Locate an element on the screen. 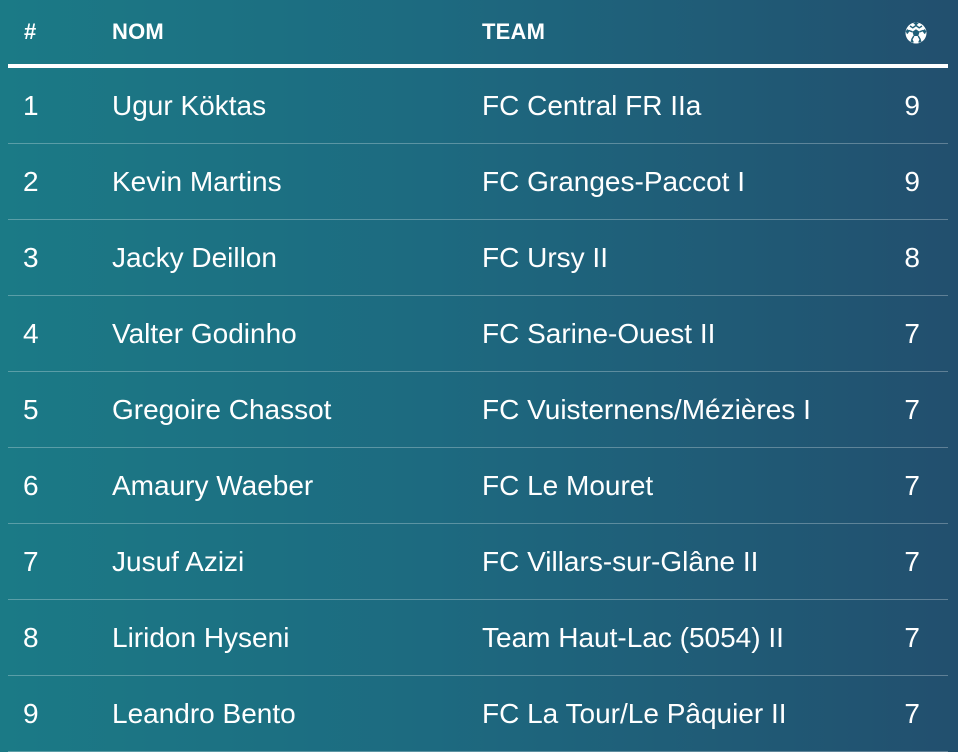  table-row: 6 Amaury Waeber FC Le Mouret 7 is located at coordinates (478, 485).